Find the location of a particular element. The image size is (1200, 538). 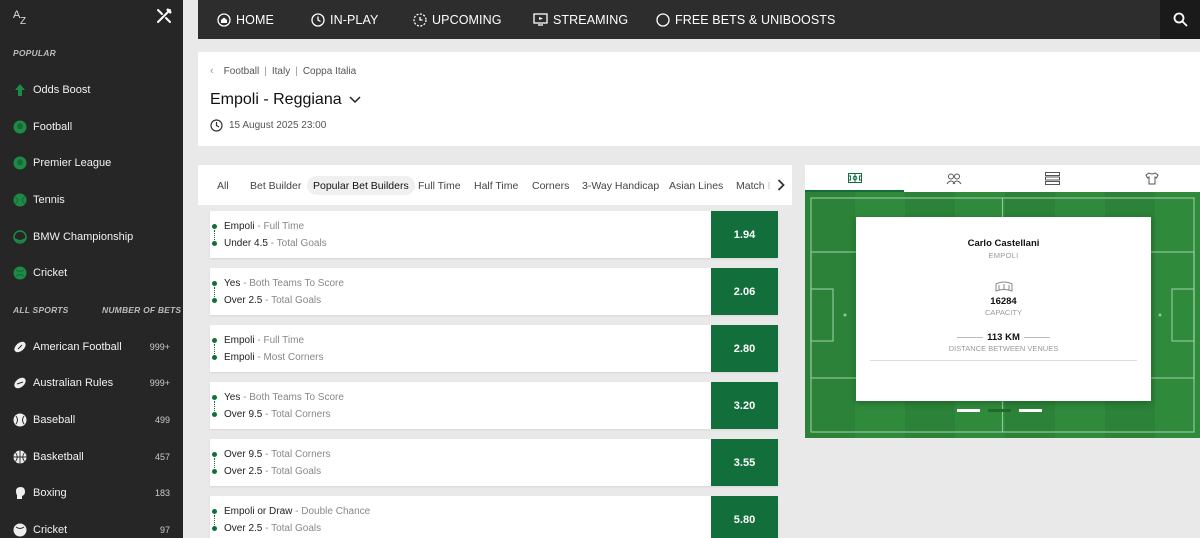

event-title-dropdown: Empoli - Reggiana is located at coordinates (285, 100).